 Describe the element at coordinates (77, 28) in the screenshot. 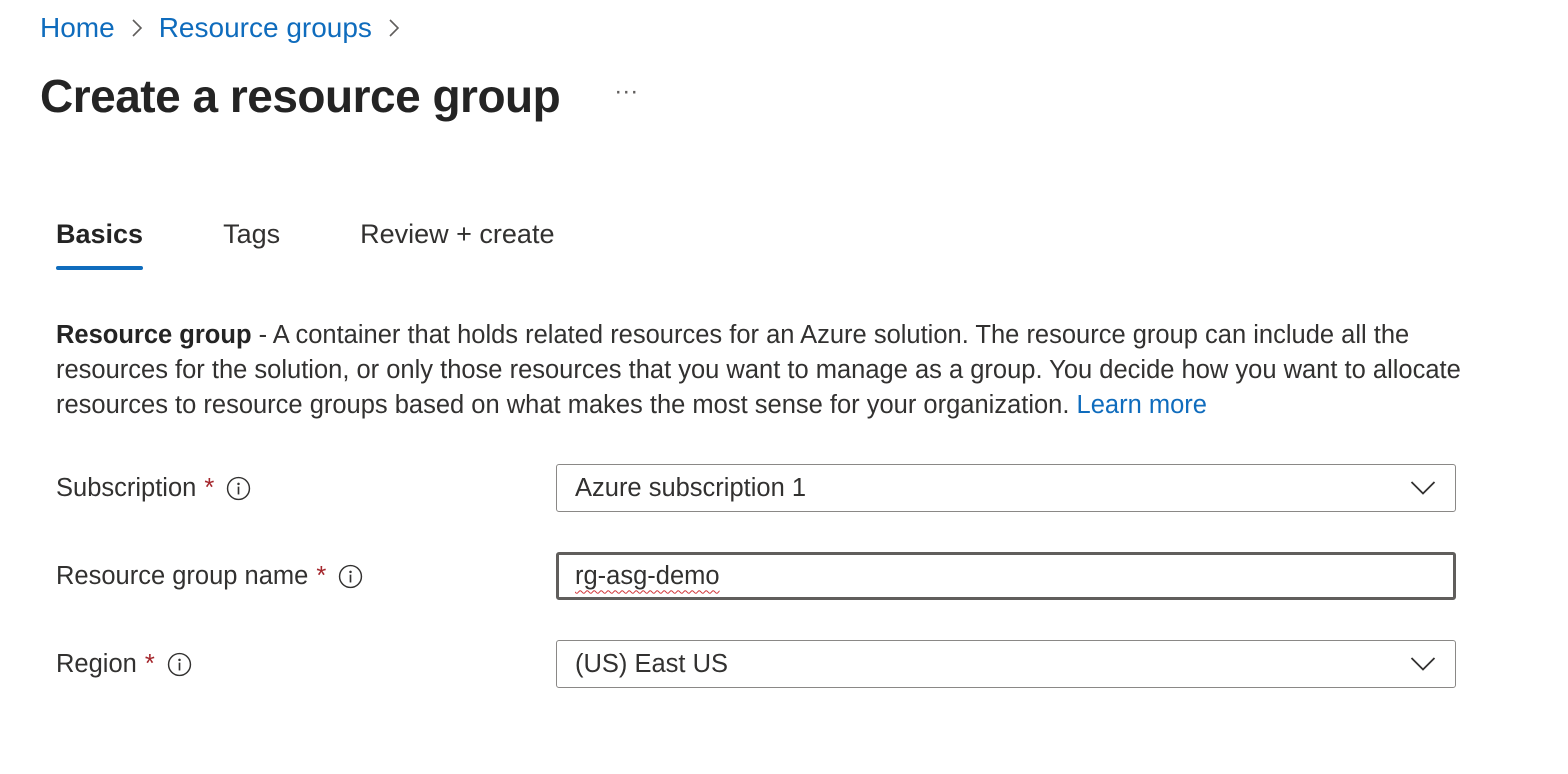

I see `breadcrumb-home-link: Home` at that location.